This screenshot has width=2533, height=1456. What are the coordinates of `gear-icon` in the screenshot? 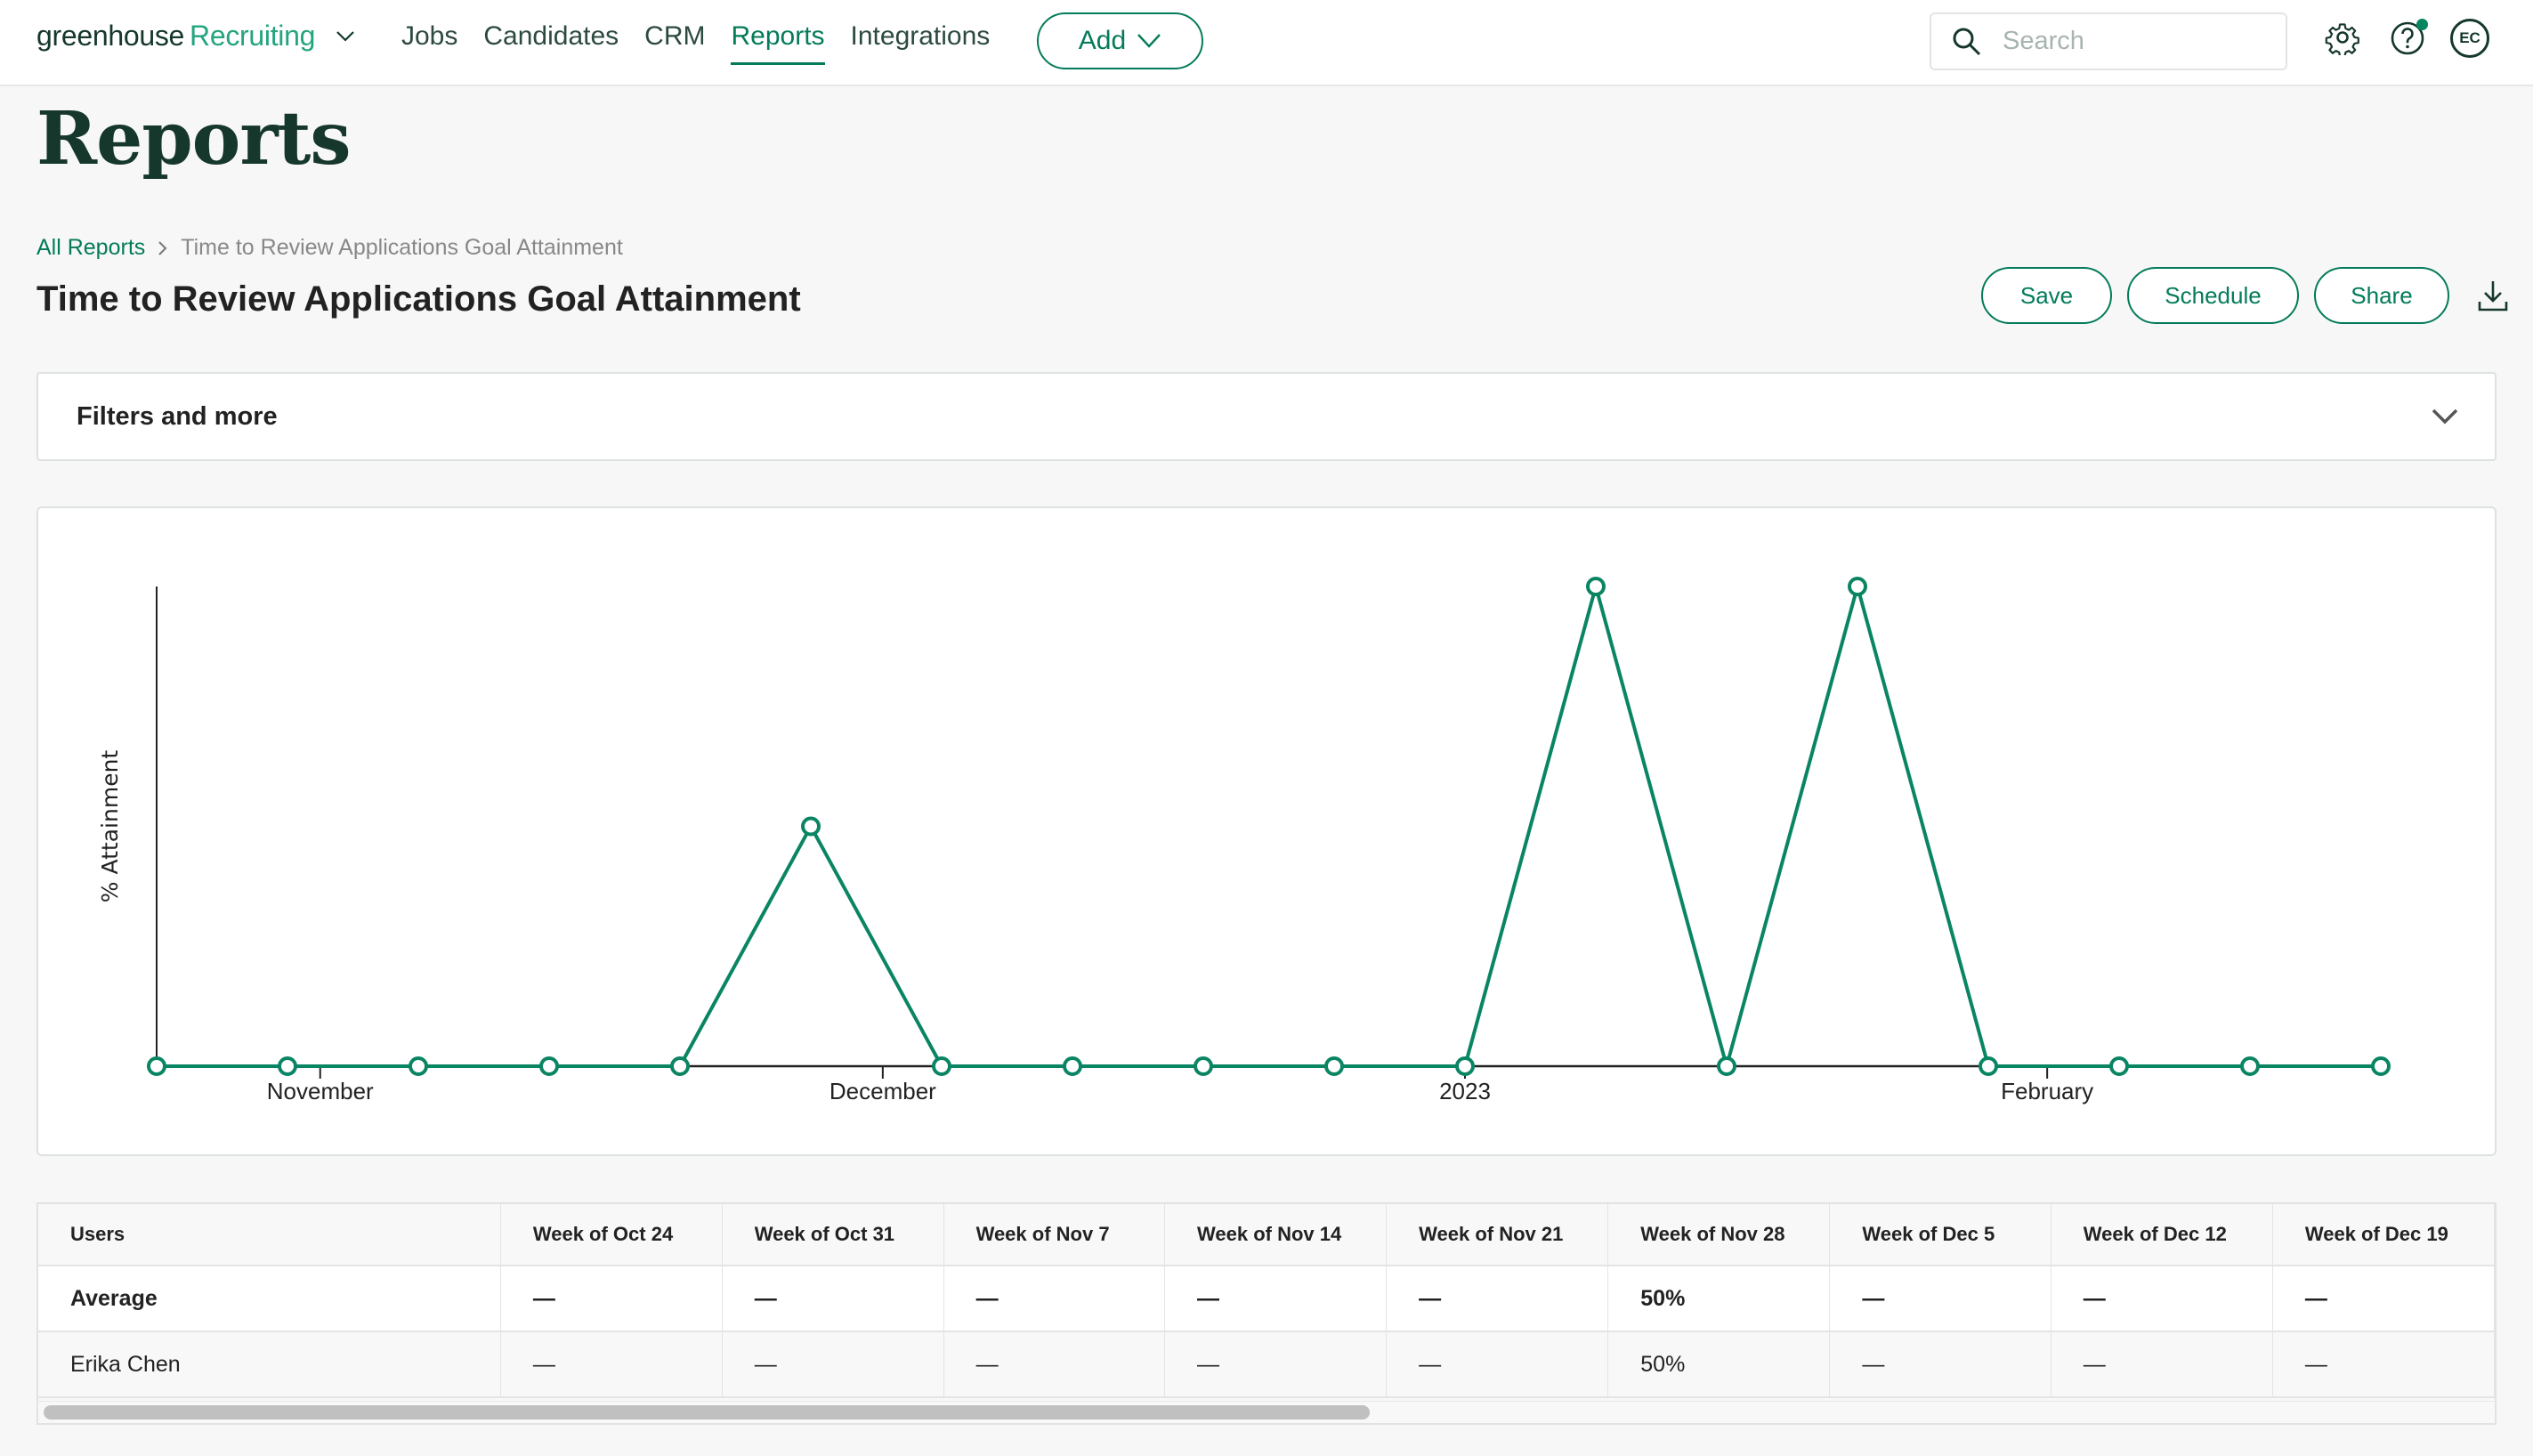 It's located at (2342, 39).